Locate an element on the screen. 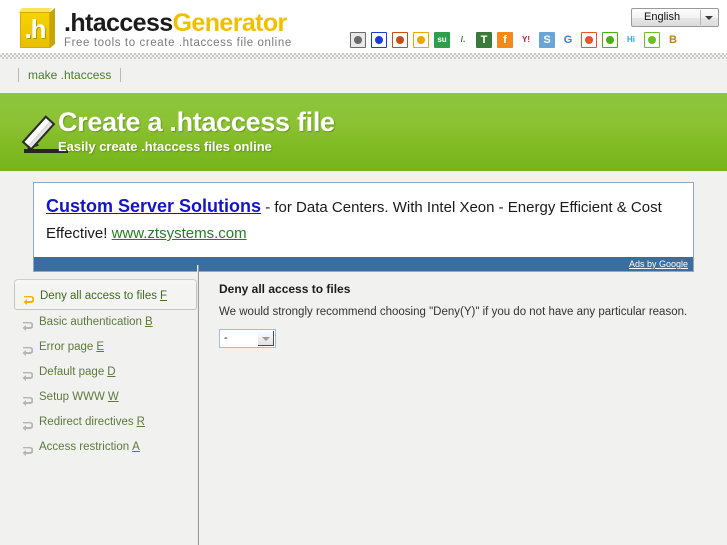 Image resolution: width=727 pixels, height=545 pixels. sidebar-item-accesskey: B is located at coordinates (148, 322).